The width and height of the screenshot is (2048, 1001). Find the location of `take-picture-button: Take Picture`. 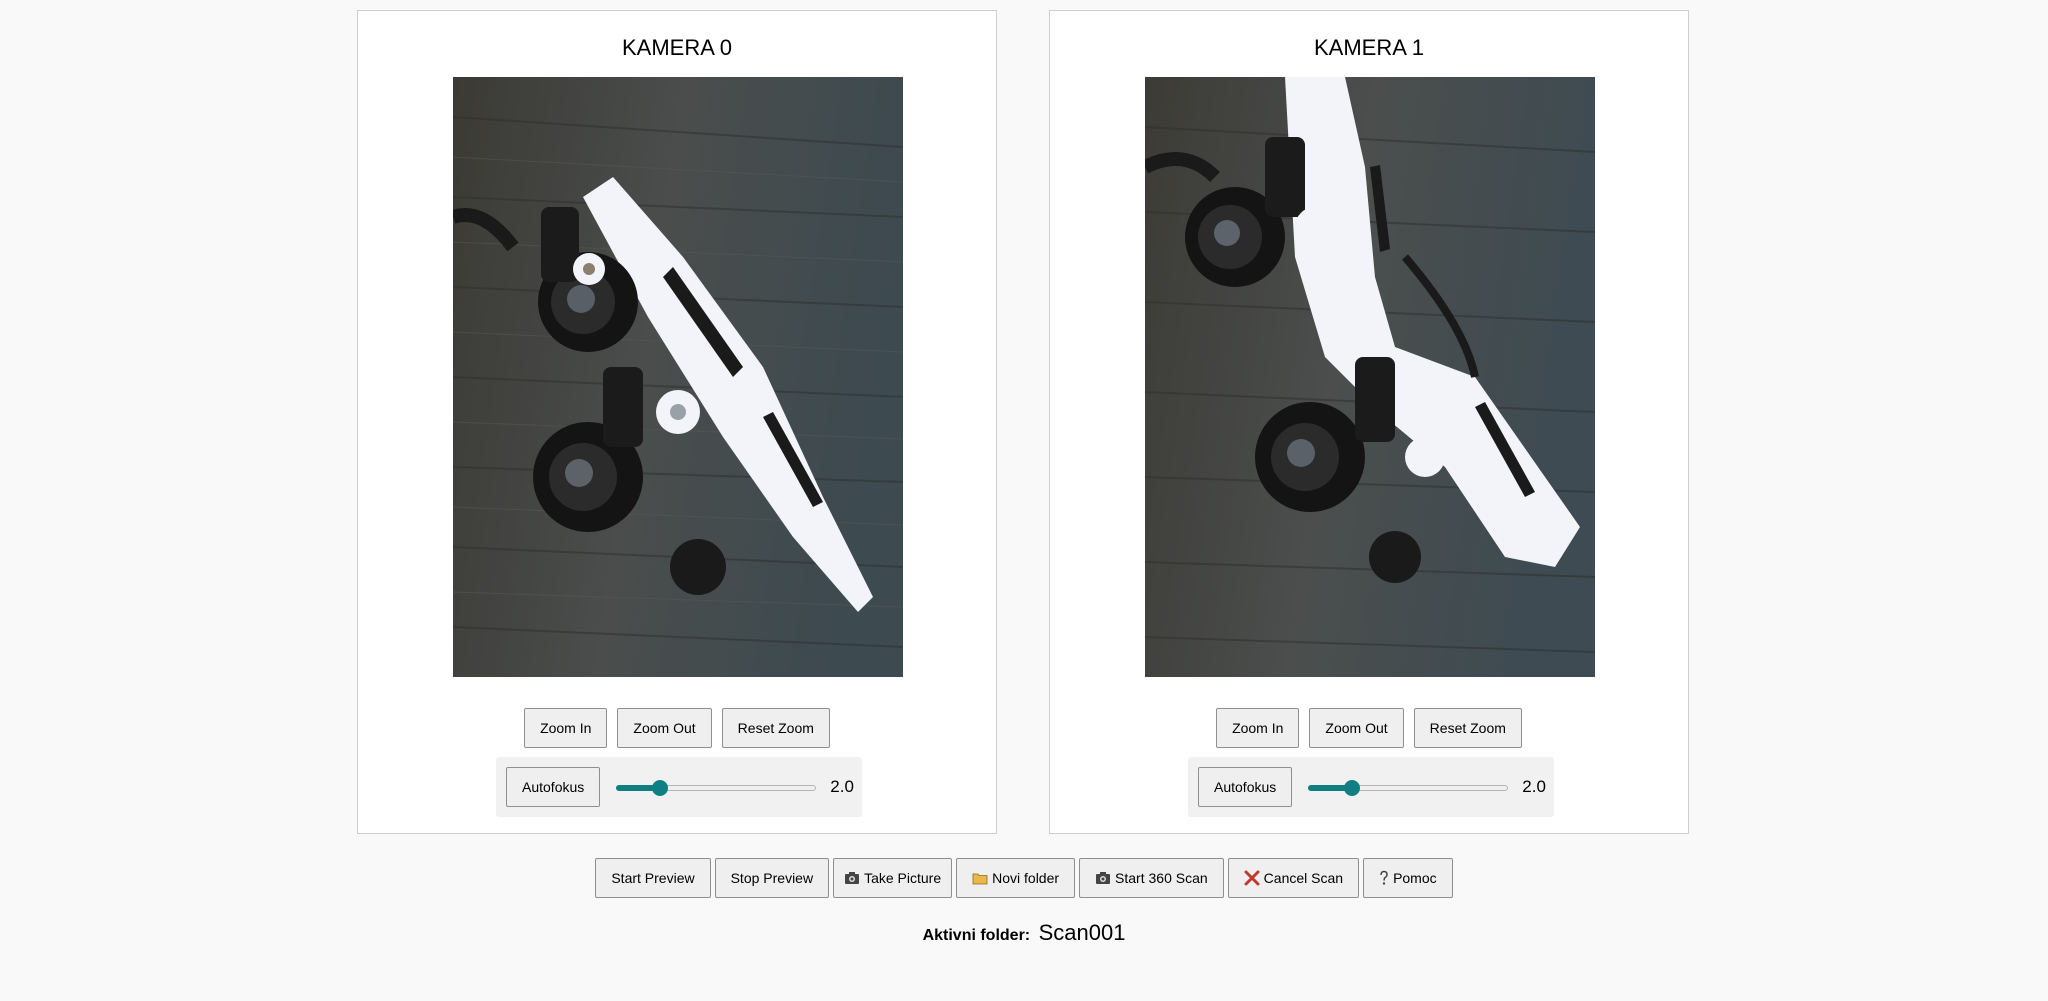

take-picture-button: Take Picture is located at coordinates (893, 878).